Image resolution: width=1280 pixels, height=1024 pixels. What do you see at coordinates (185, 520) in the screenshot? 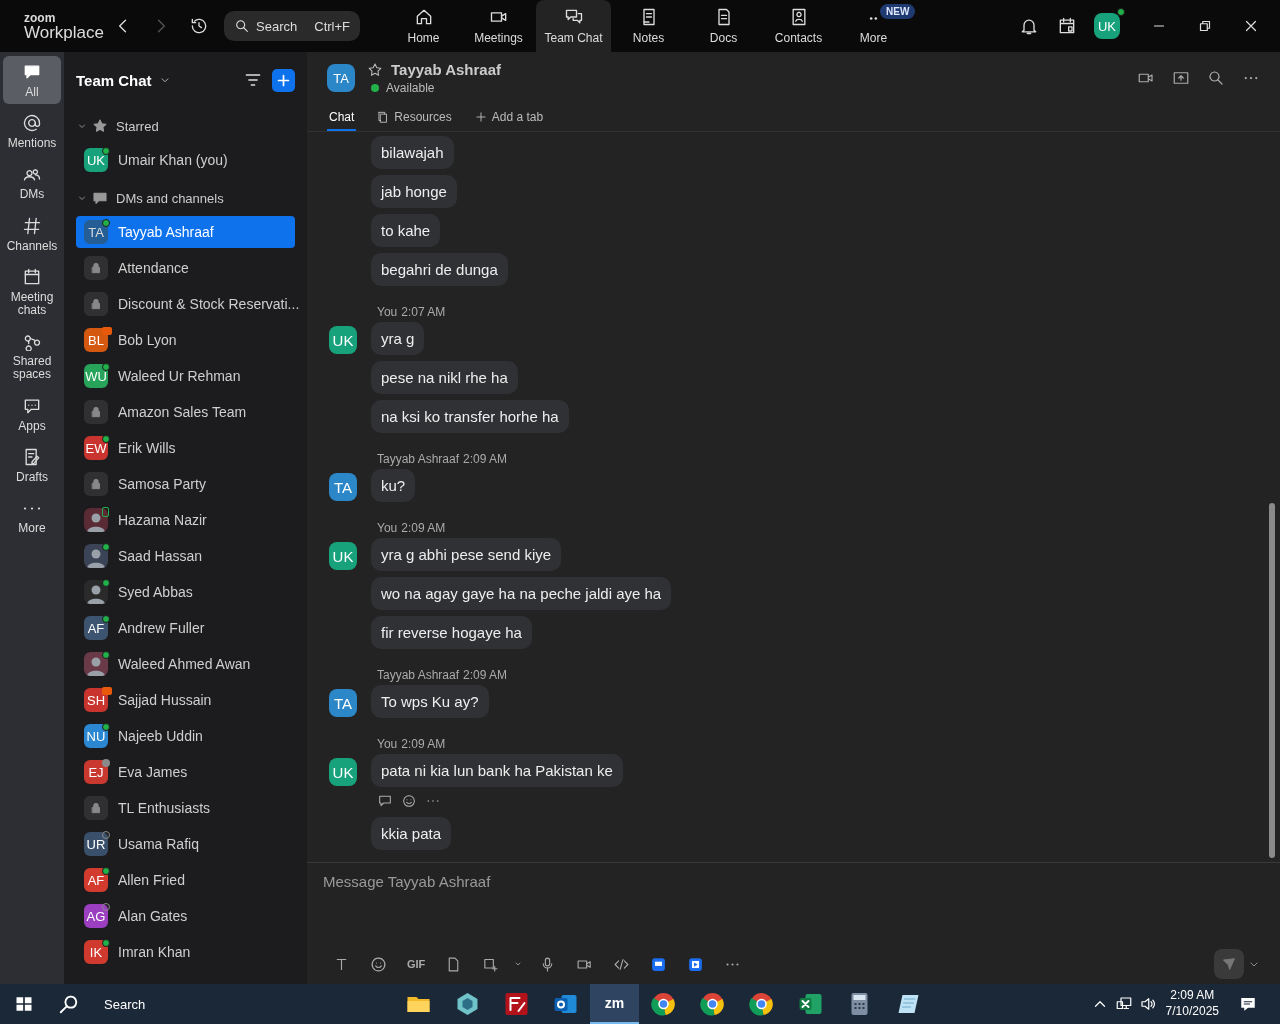
I see `chat-list-item: Hazama Nazir` at bounding box center [185, 520].